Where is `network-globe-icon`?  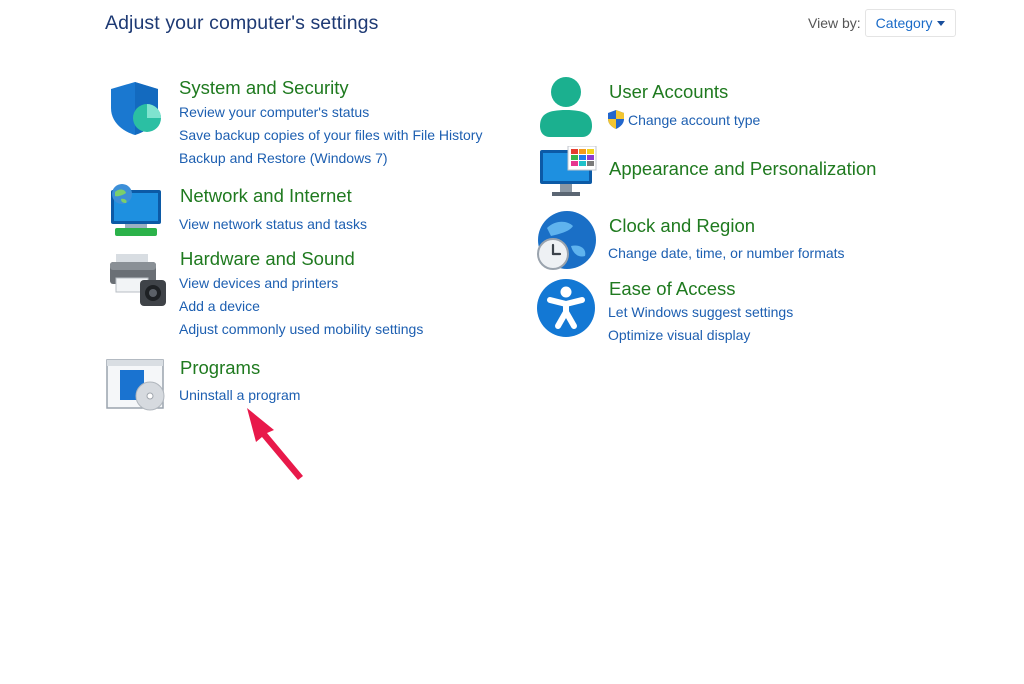
network-globe-icon is located at coordinates (136, 210).